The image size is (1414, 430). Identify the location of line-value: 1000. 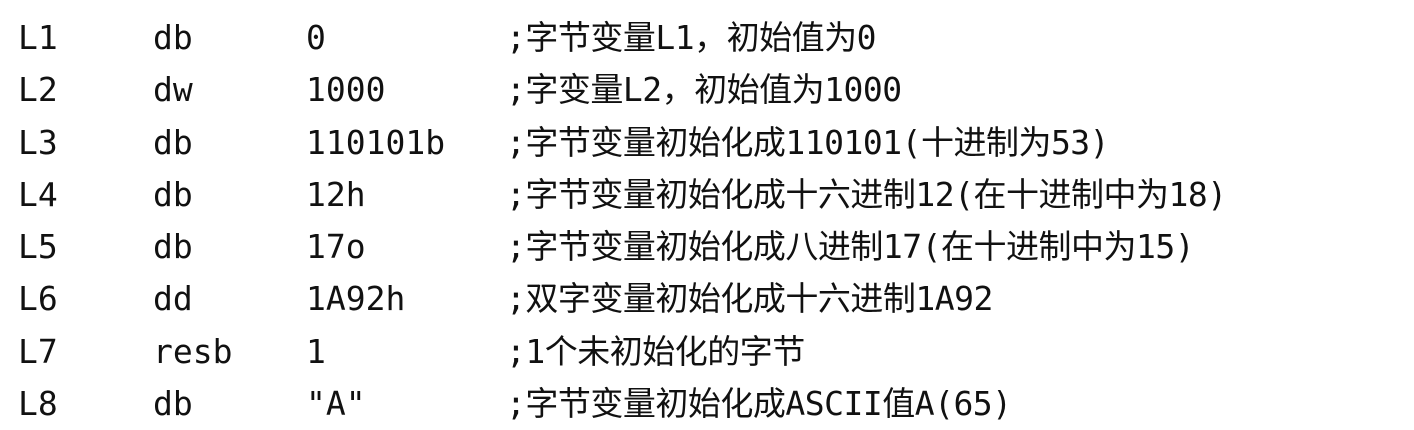
(346, 90).